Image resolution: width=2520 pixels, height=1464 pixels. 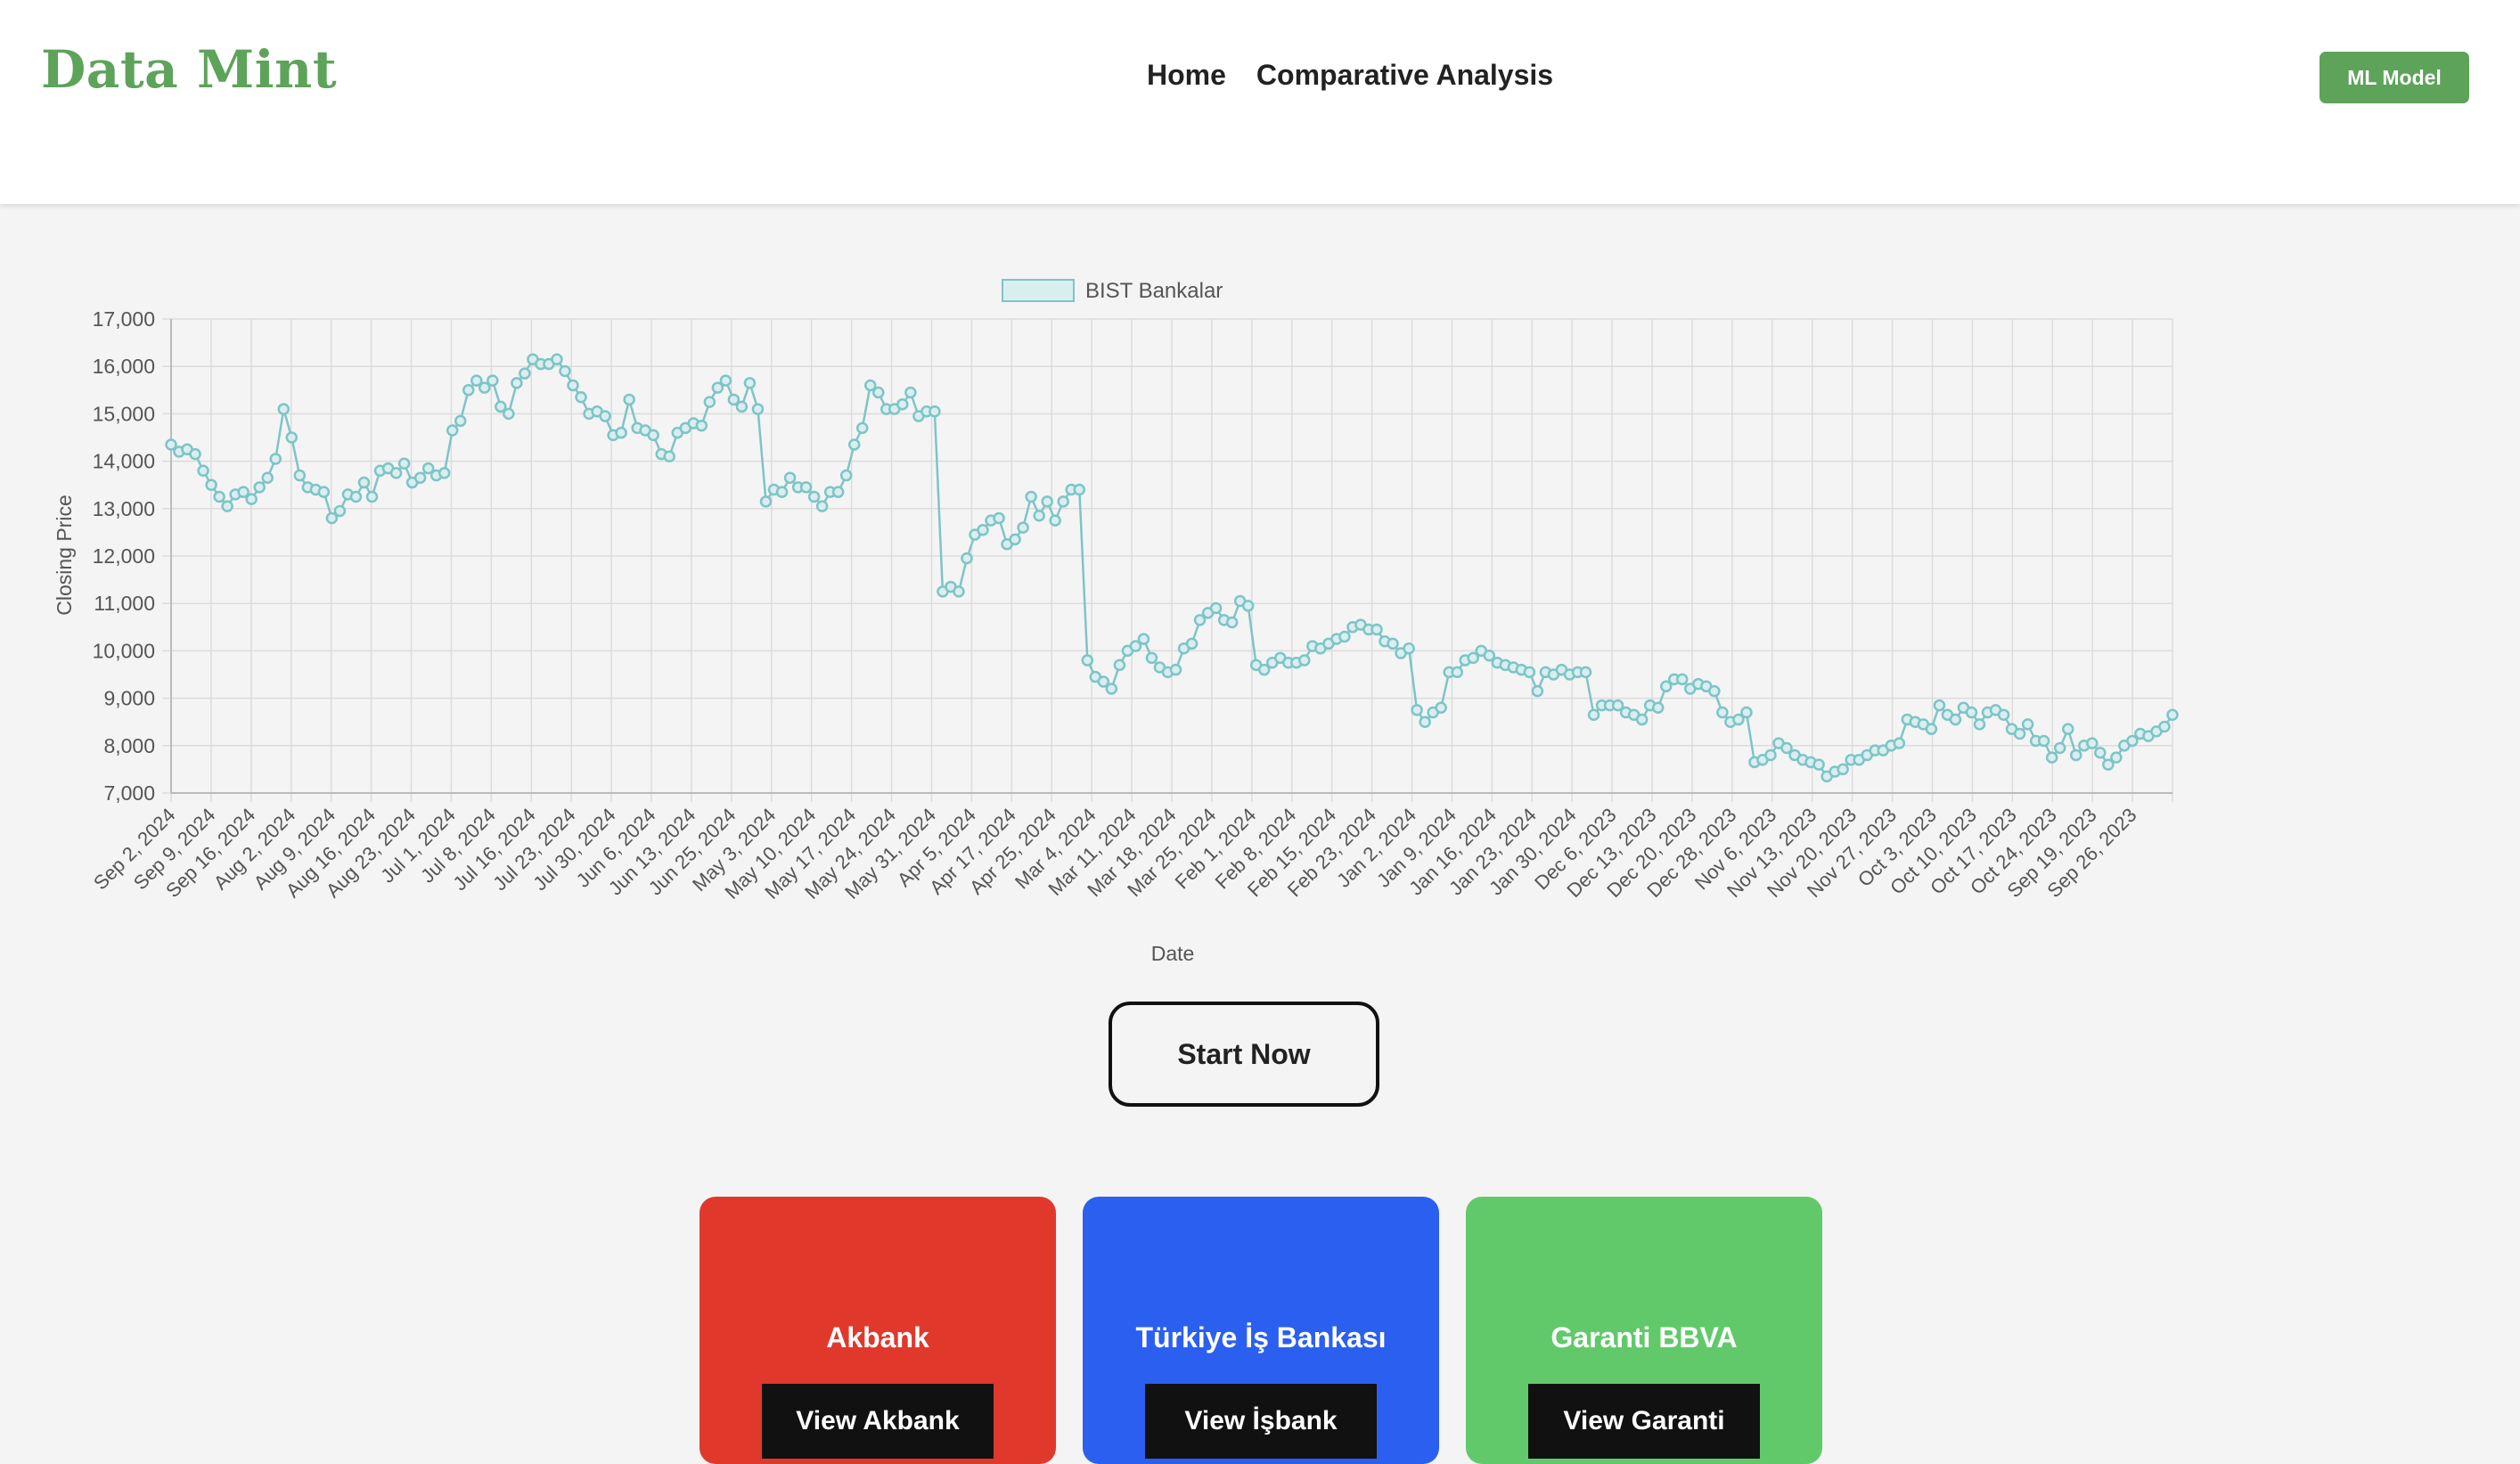 What do you see at coordinates (878, 1422) in the screenshot?
I see `view-akbank-button: View Akbank` at bounding box center [878, 1422].